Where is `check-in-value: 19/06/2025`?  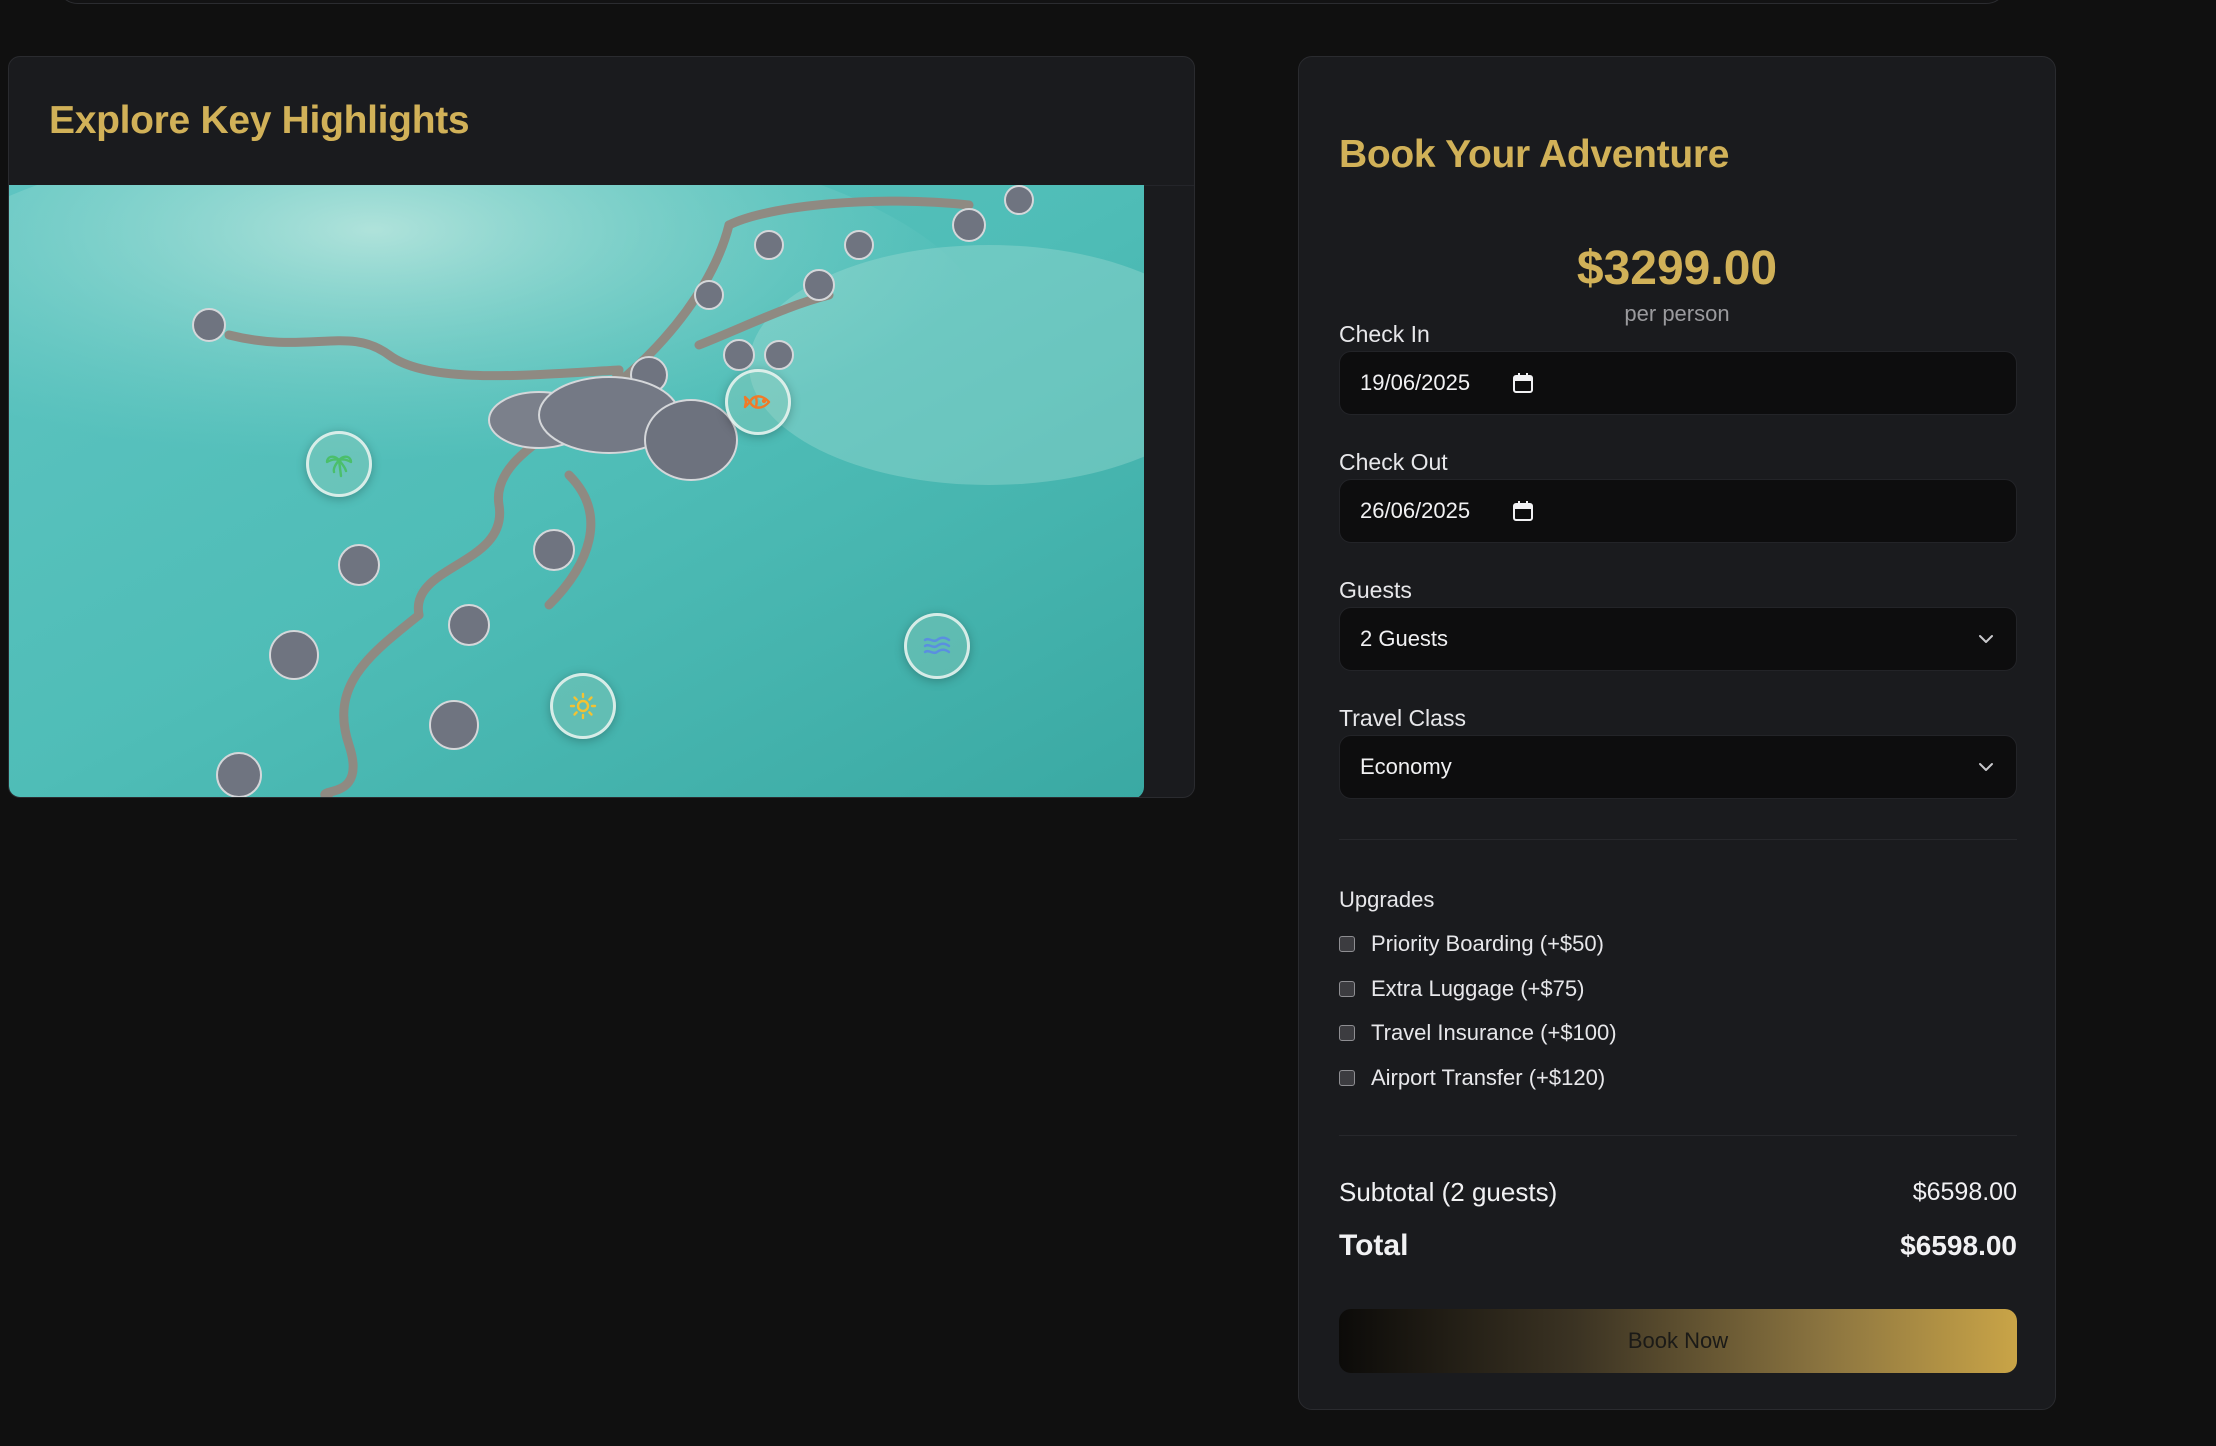
check-in-value: 19/06/2025 is located at coordinates (1415, 382).